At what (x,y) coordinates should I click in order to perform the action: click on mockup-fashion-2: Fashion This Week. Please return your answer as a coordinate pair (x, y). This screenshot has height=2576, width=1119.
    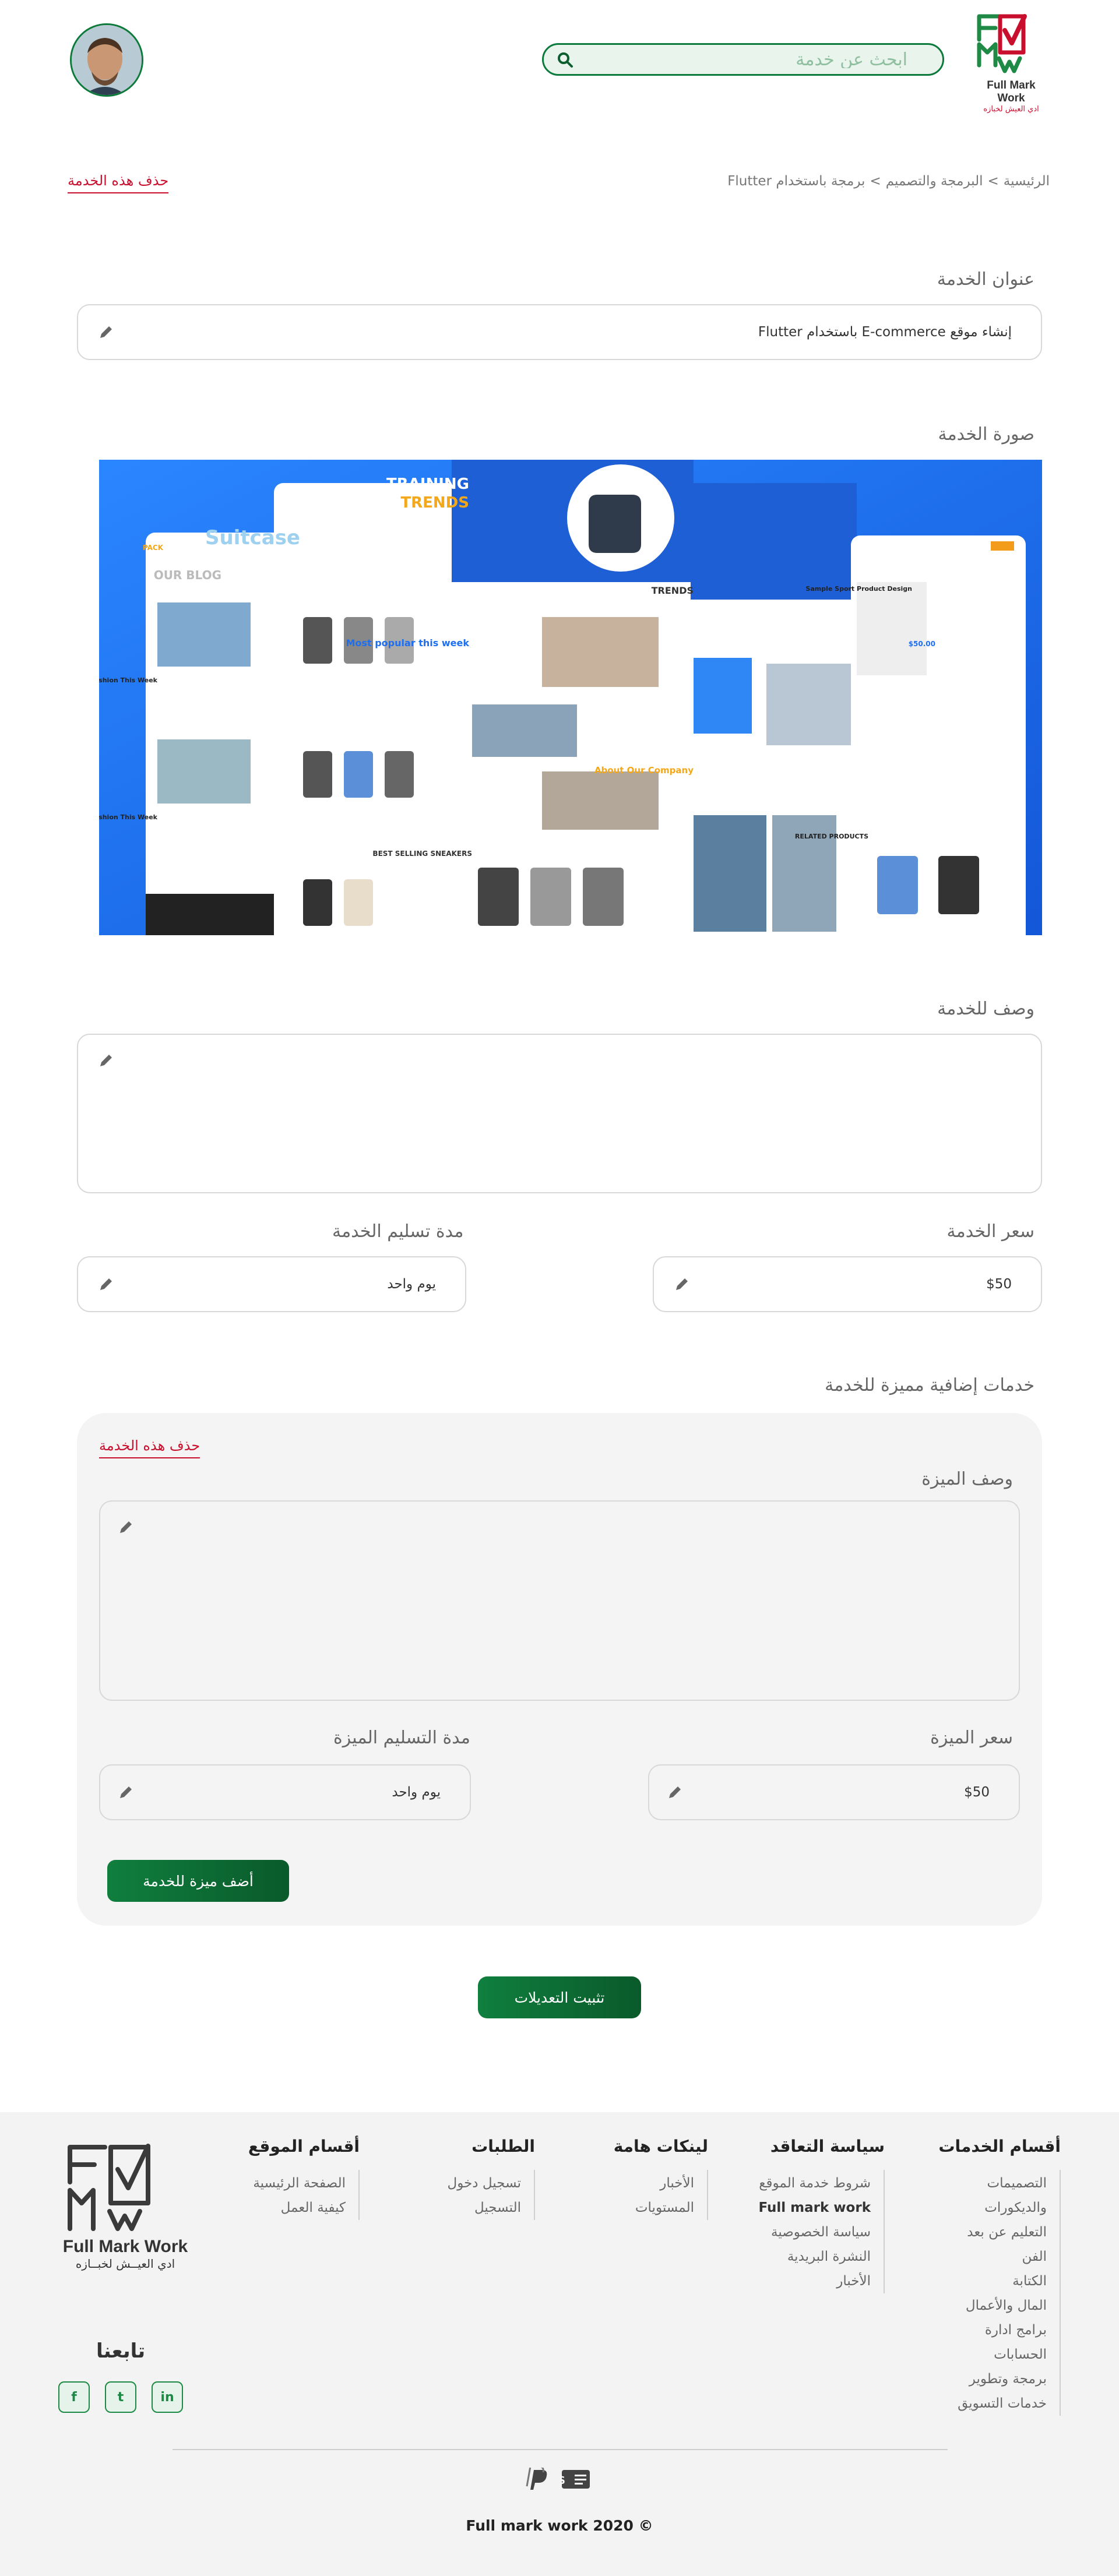
    Looking at the image, I should click on (128, 817).